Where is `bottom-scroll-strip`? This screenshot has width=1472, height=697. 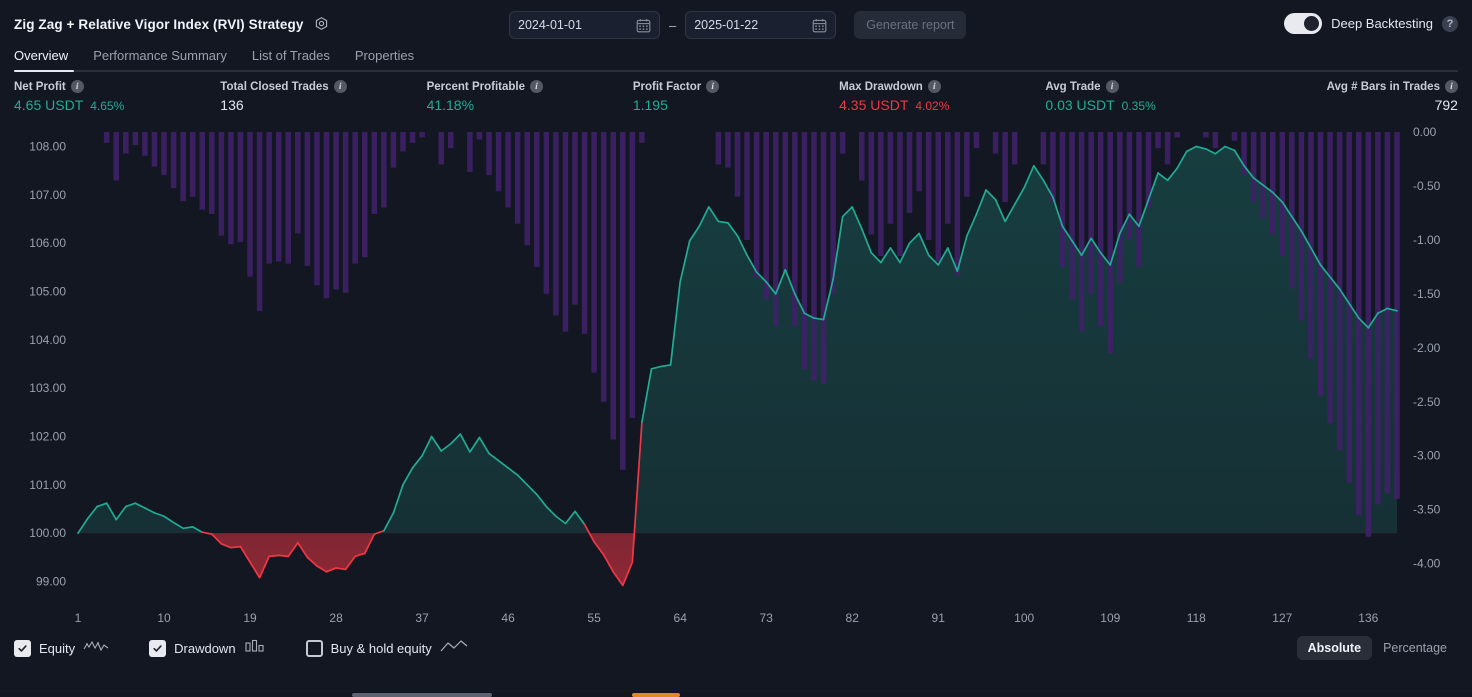 bottom-scroll-strip is located at coordinates (736, 694).